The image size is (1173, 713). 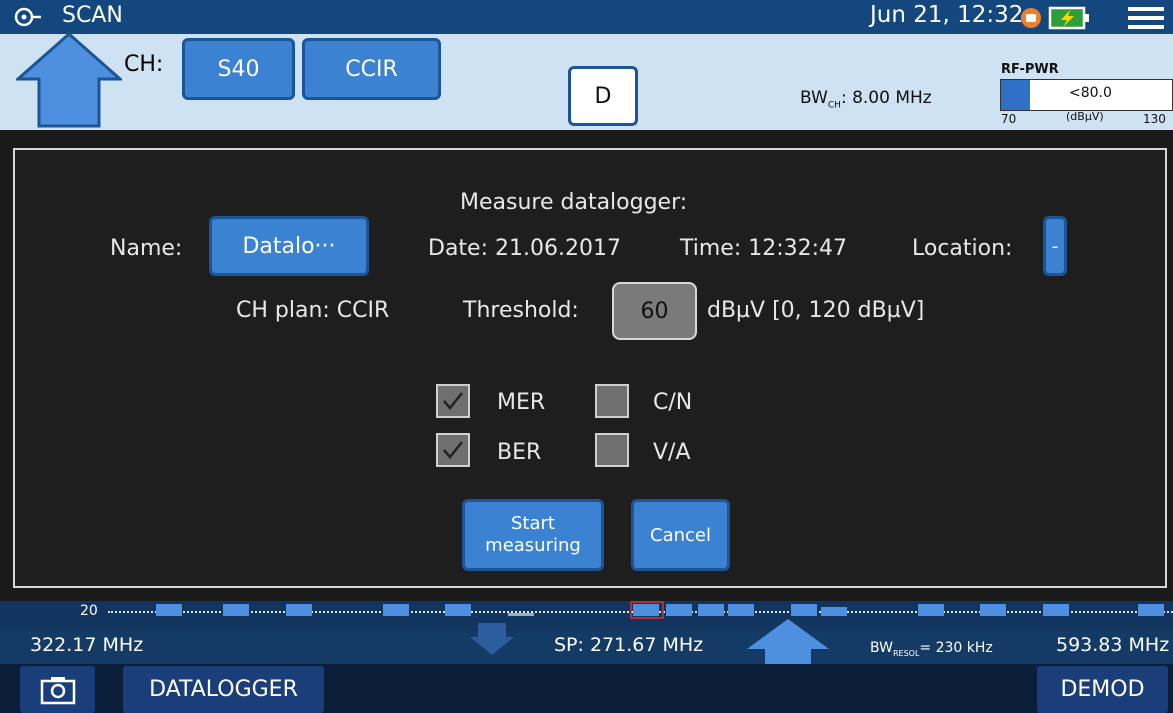 I want to click on datalogger-tab: DATALOGGER, so click(x=223, y=689).